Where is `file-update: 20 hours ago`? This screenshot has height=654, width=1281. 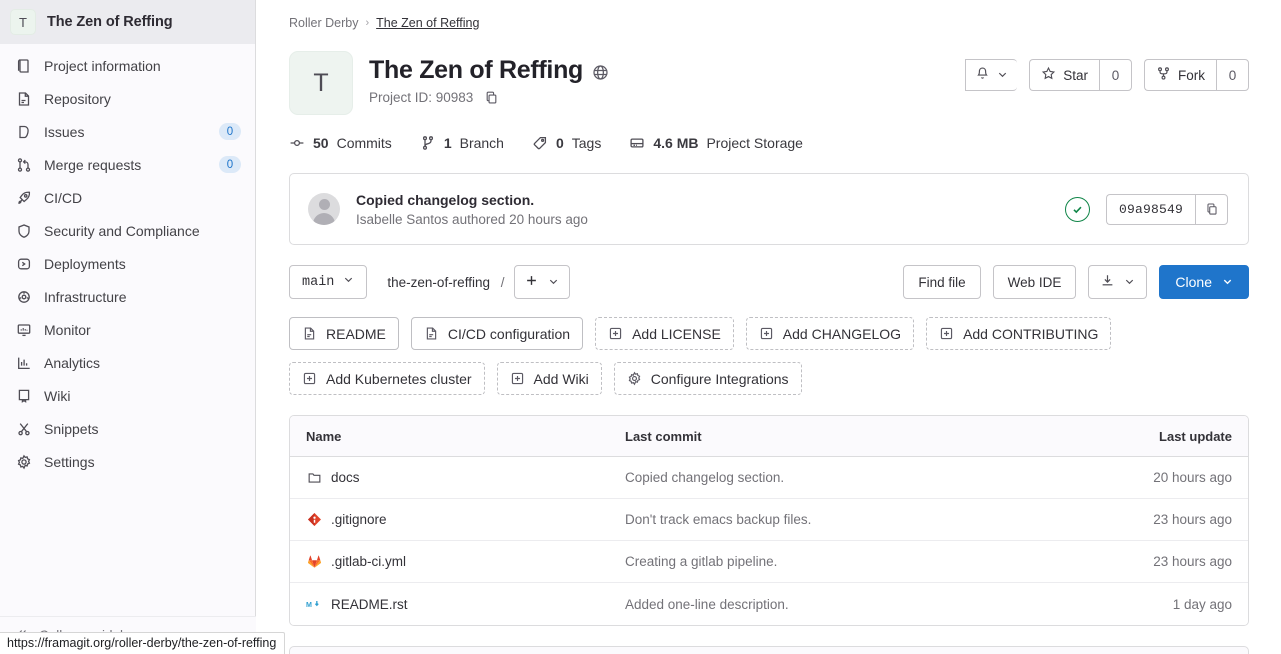 file-update: 20 hours ago is located at coordinates (1192, 477).